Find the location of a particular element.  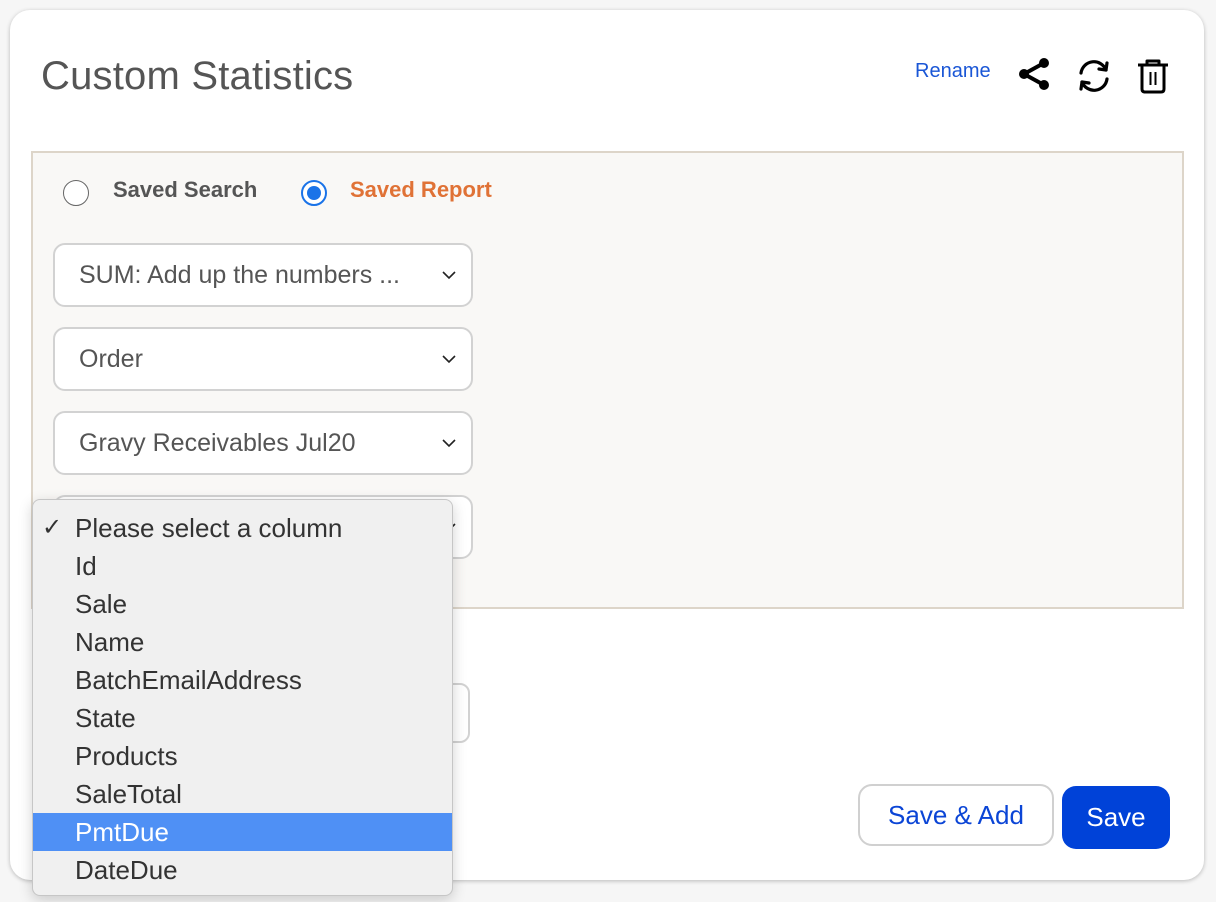

refresh-button is located at coordinates (1094, 76).